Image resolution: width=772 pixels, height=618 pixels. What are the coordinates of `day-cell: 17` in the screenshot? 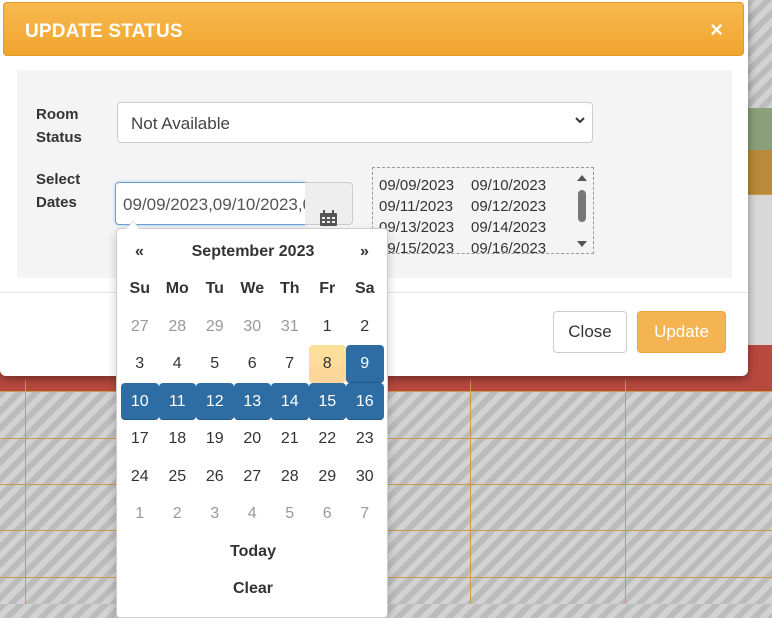 It's located at (140, 439).